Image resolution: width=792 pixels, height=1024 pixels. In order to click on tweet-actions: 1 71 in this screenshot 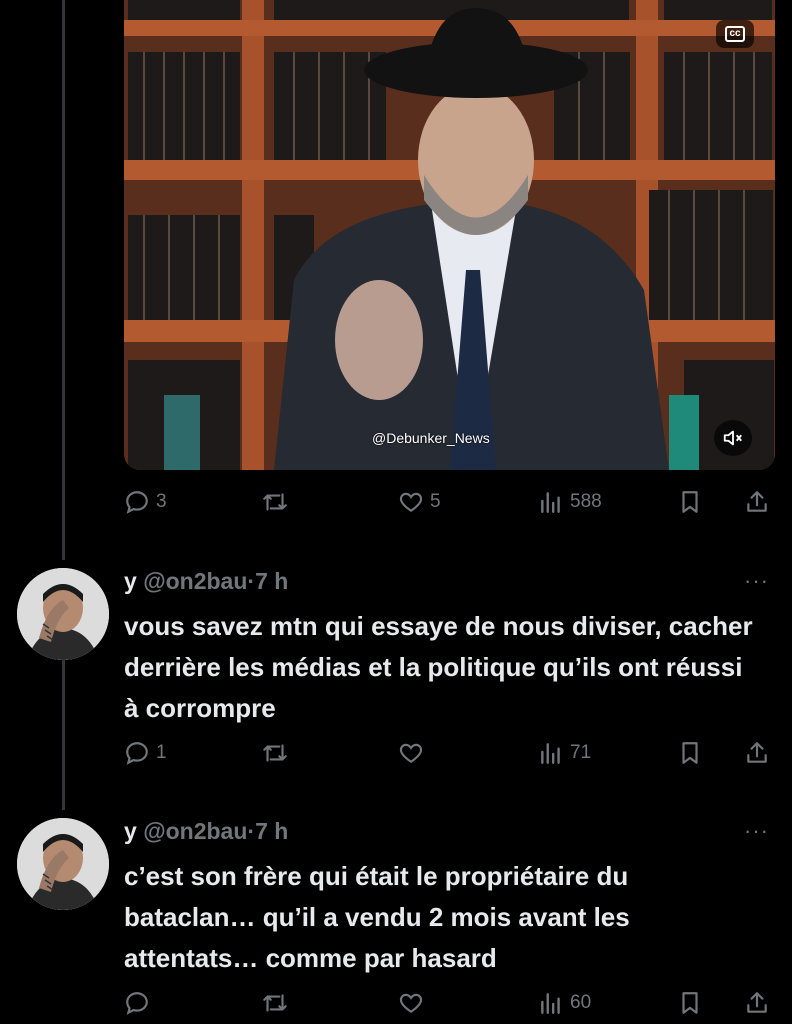, I will do `click(448, 755)`.